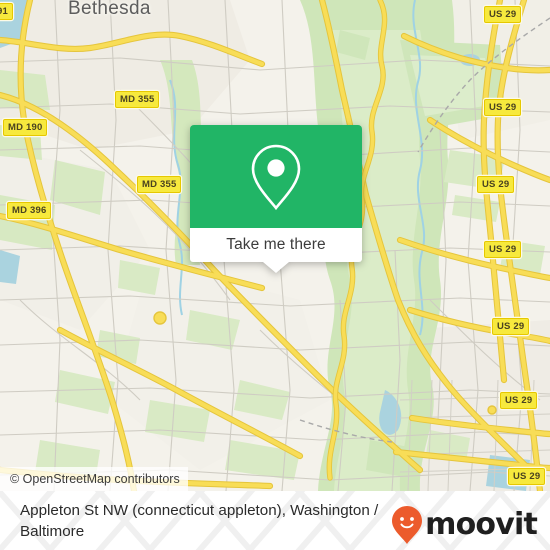  I want to click on moovit-smiley-pin-icon, so click(407, 525).